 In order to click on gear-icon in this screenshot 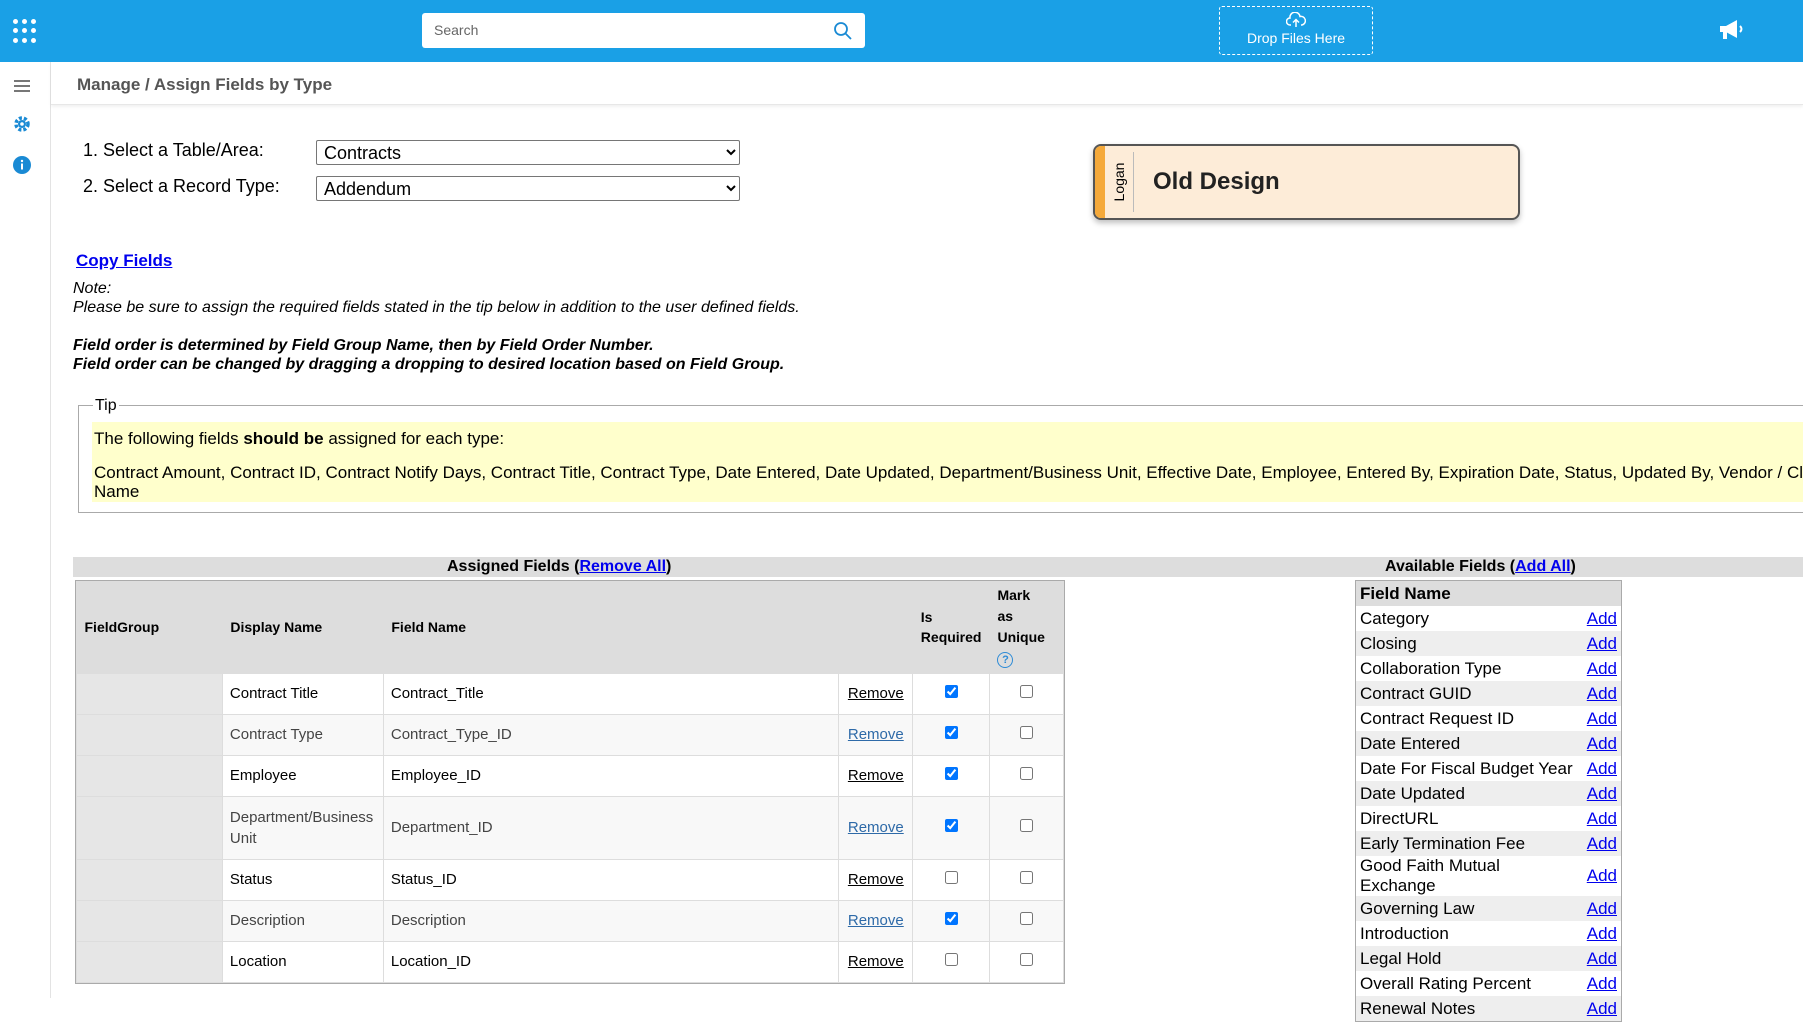, I will do `click(22, 124)`.